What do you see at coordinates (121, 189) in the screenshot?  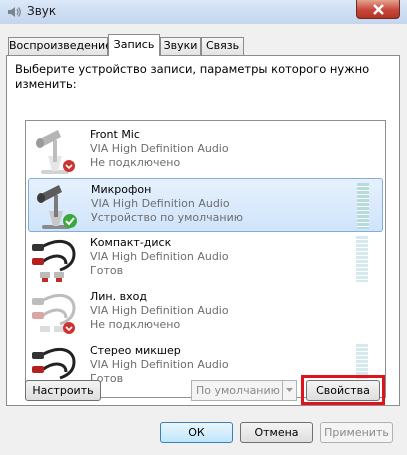 I see `device-name: Микрофон` at bounding box center [121, 189].